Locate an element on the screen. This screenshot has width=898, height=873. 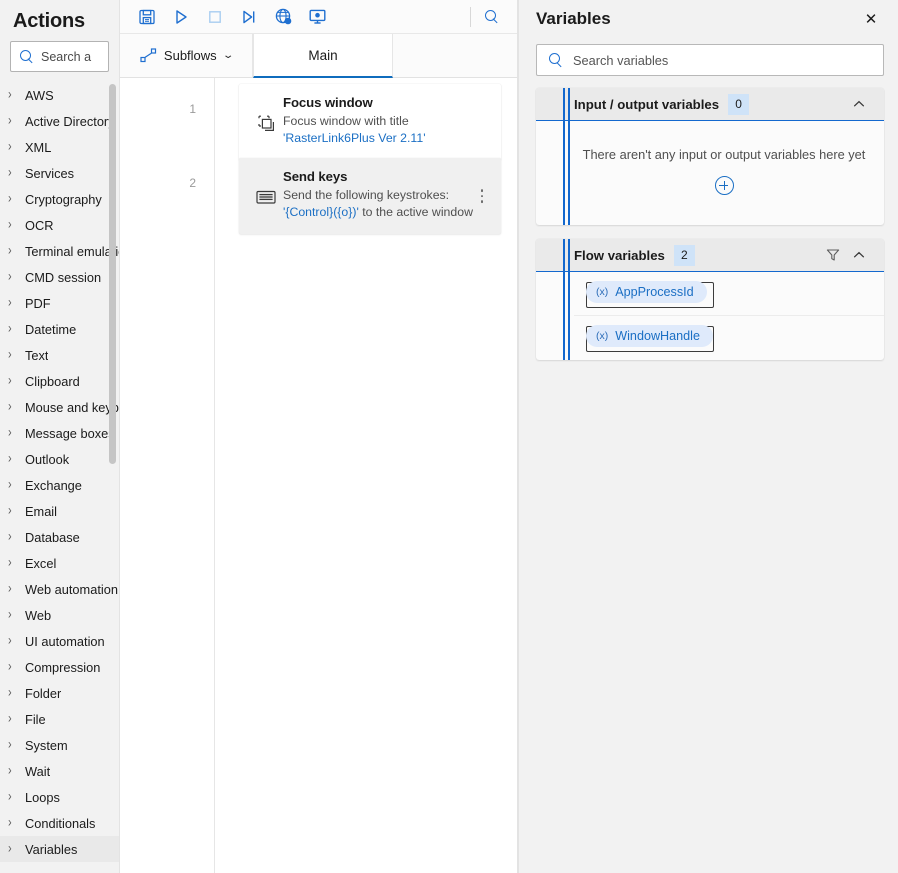
actions-scrollbar is located at coordinates (112, 477).